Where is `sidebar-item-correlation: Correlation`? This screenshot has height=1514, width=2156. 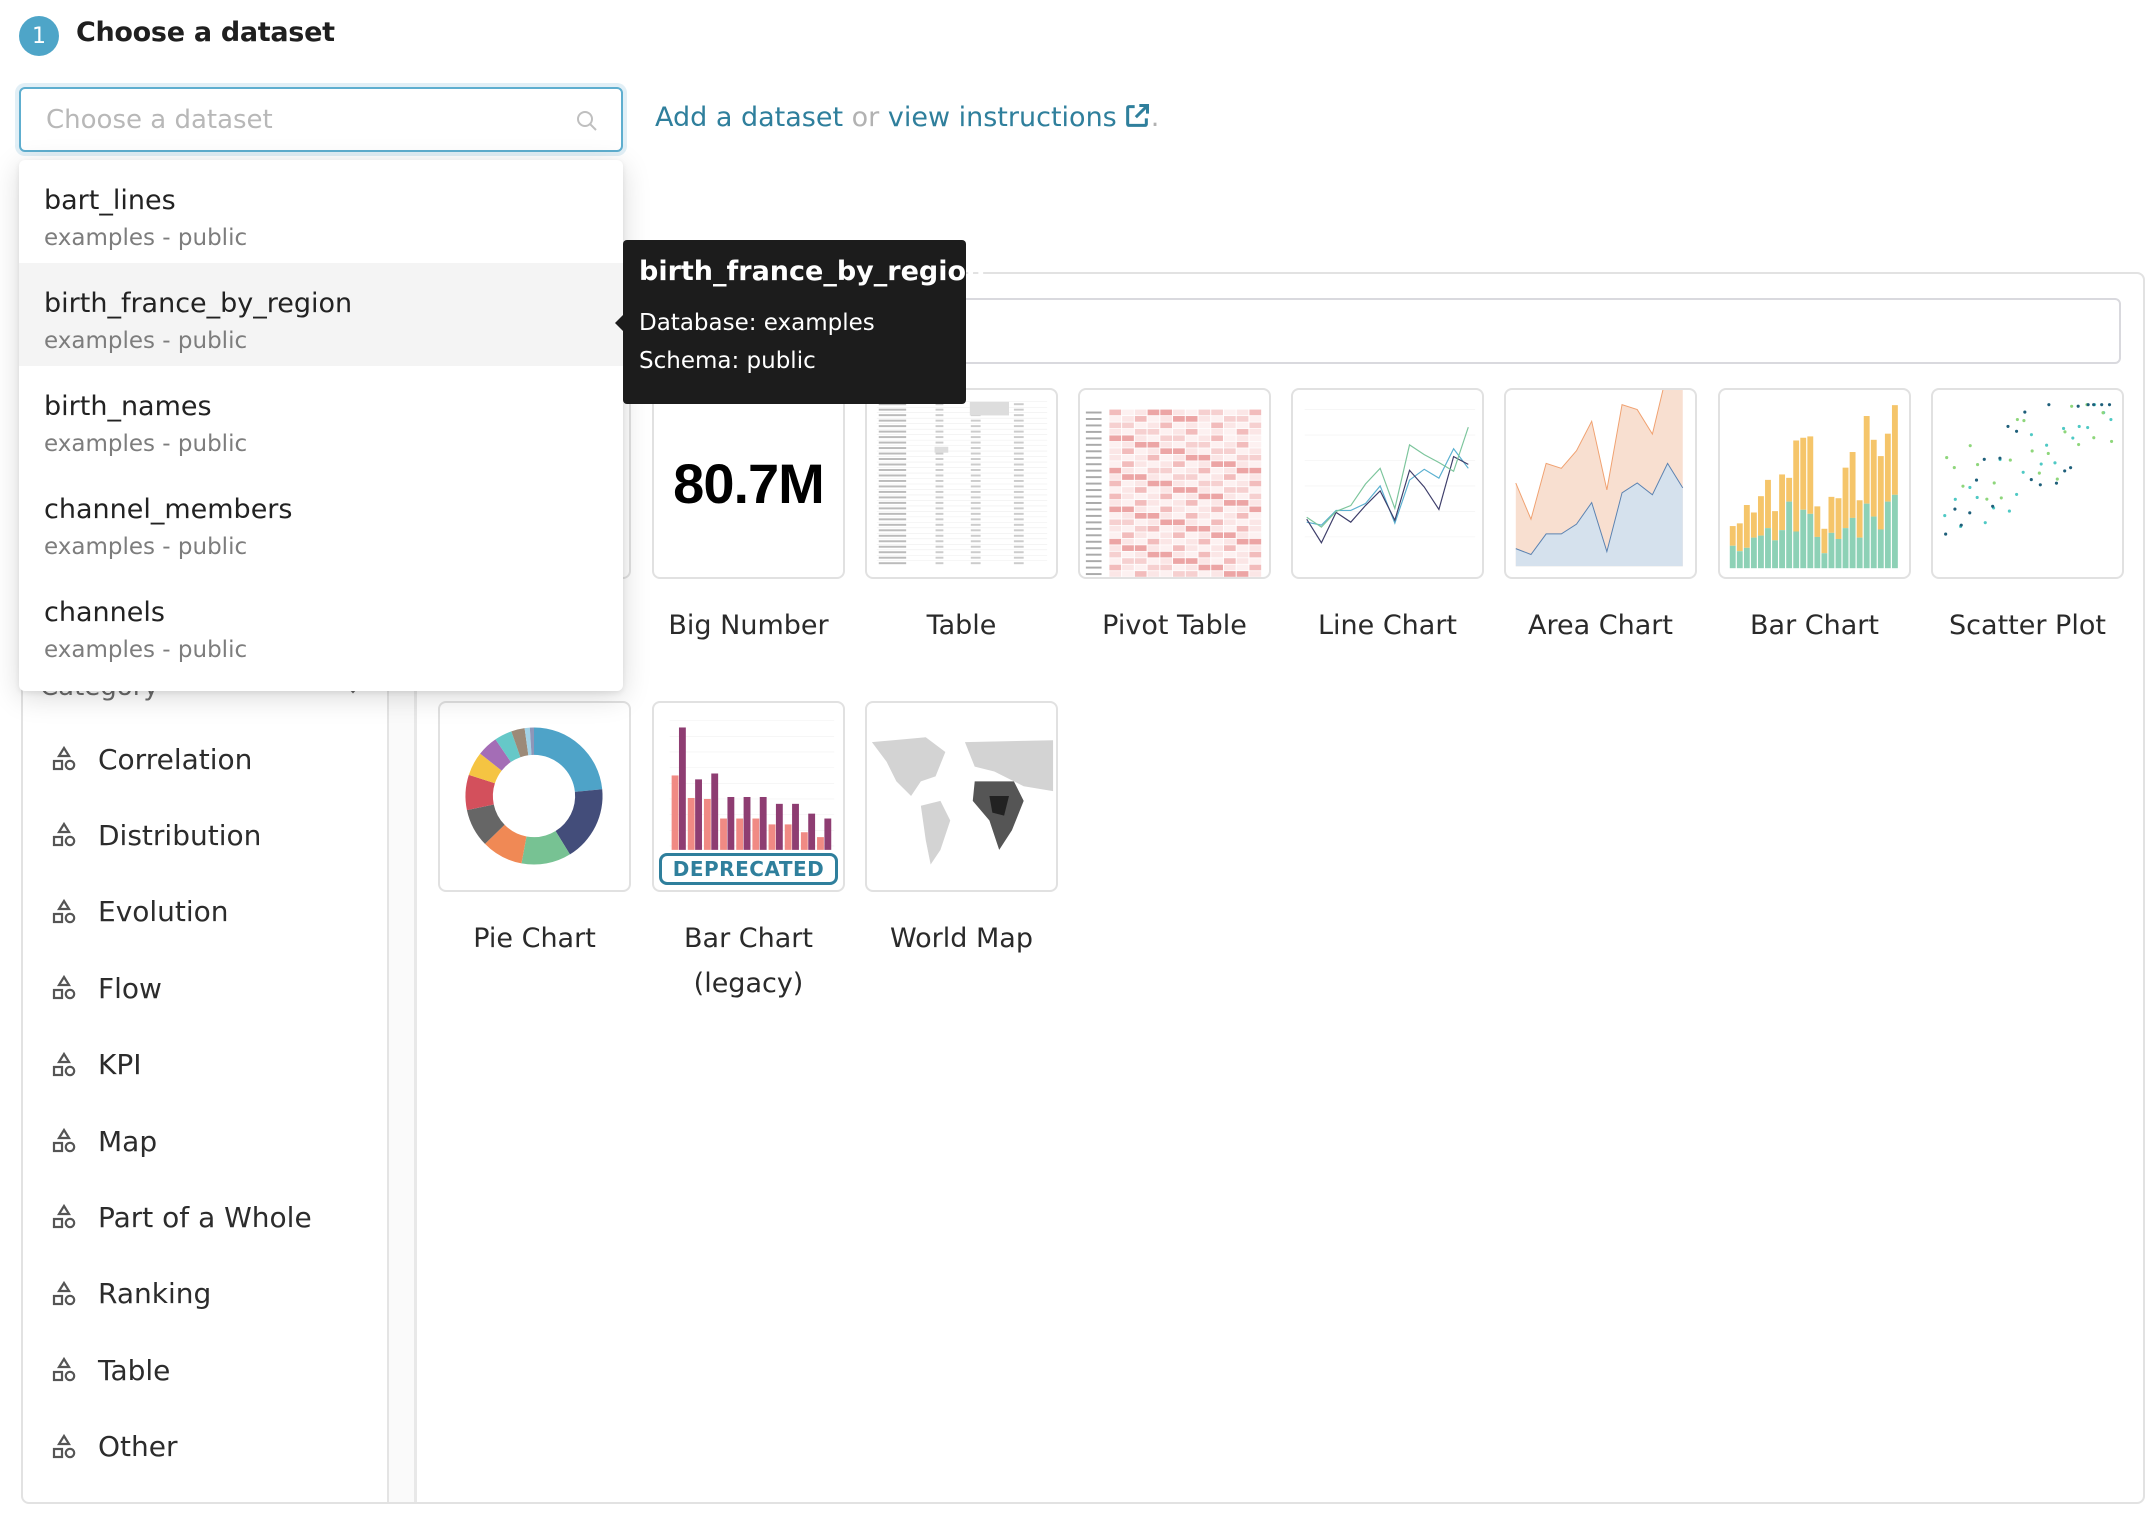 sidebar-item-correlation: Correlation is located at coordinates (205, 759).